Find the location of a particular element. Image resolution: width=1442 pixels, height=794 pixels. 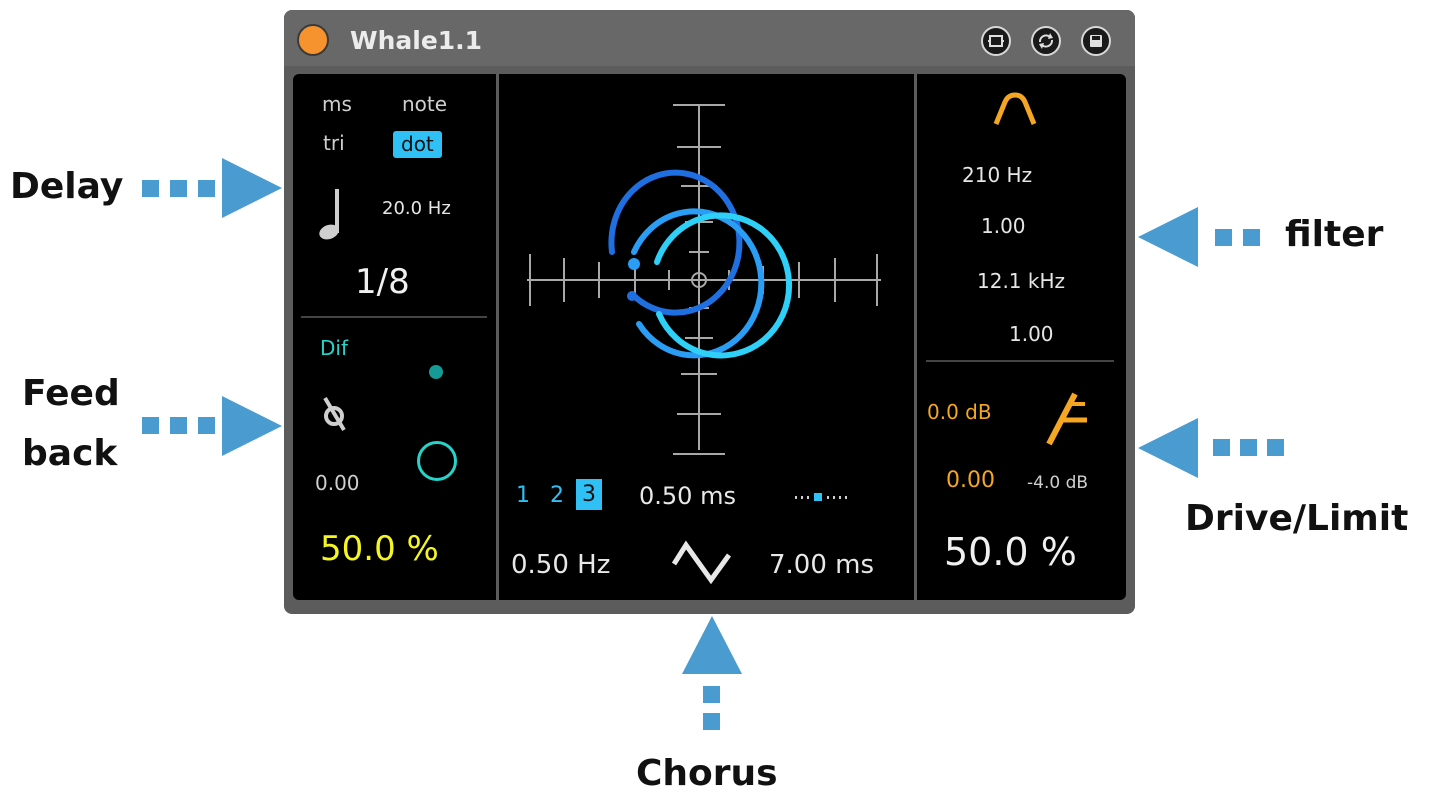

phase-invert-icon is located at coordinates (335, 414).